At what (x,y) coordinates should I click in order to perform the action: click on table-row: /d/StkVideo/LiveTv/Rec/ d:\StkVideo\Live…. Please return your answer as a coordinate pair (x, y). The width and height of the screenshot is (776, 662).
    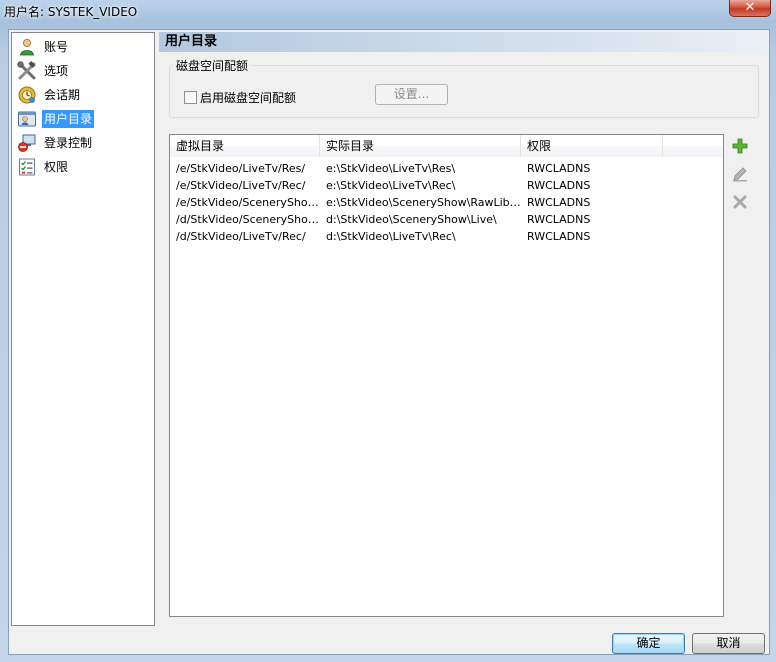
    Looking at the image, I should click on (446, 236).